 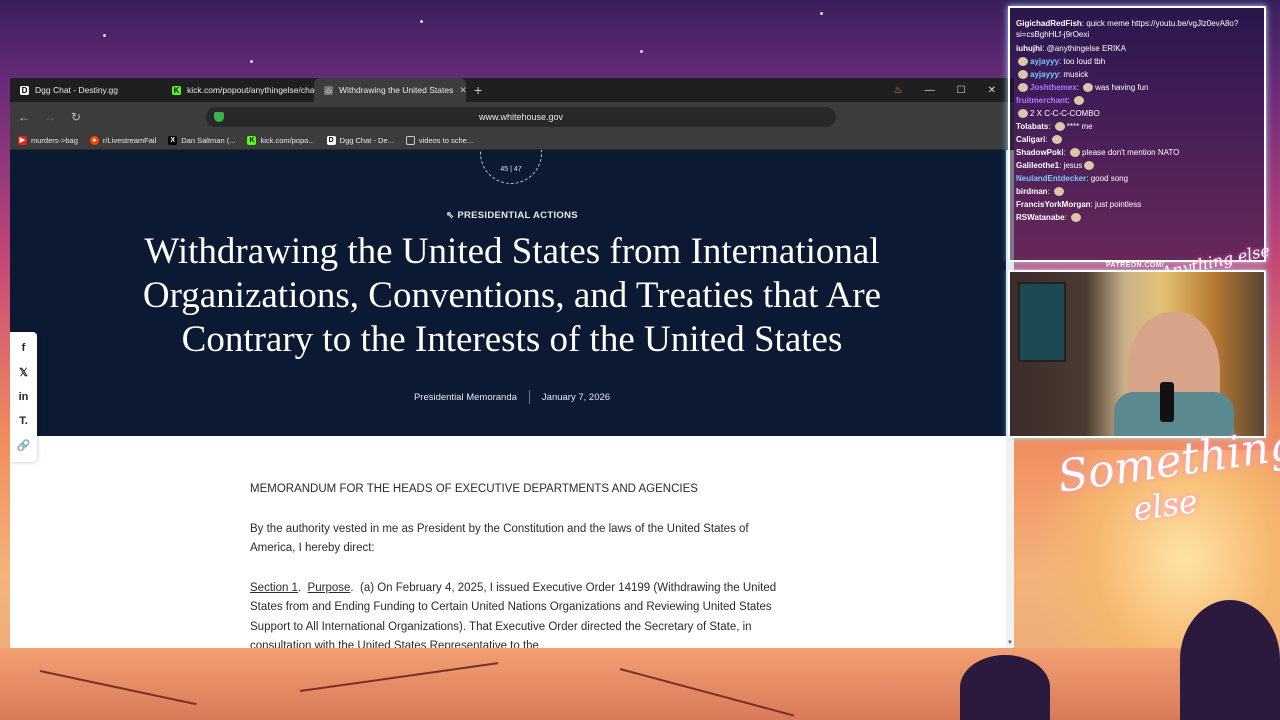 What do you see at coordinates (930, 90) in the screenshot?
I see `minimize-button: —` at bounding box center [930, 90].